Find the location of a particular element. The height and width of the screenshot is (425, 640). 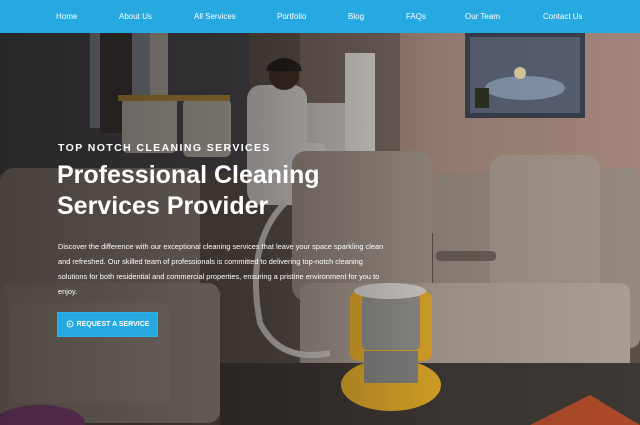

hero-title-line-1: Professional Cleaning is located at coordinates (188, 175).